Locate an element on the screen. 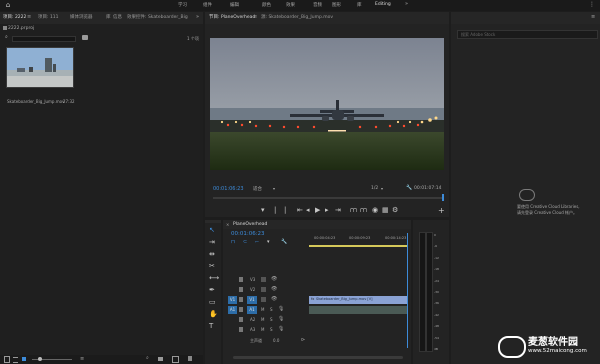  list-view-icon is located at coordinates (15, 360).